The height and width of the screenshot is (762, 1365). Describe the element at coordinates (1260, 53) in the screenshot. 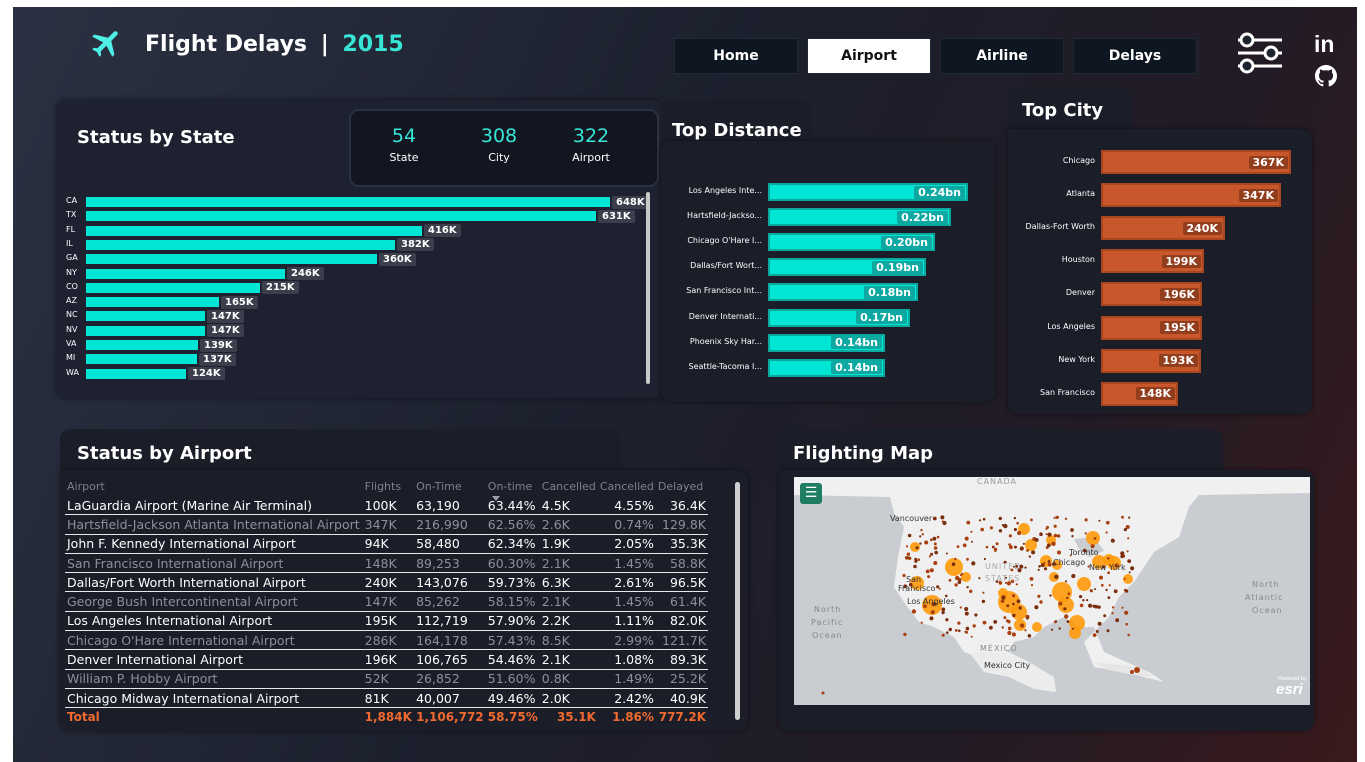

I see `filter-sliders-icon` at that location.